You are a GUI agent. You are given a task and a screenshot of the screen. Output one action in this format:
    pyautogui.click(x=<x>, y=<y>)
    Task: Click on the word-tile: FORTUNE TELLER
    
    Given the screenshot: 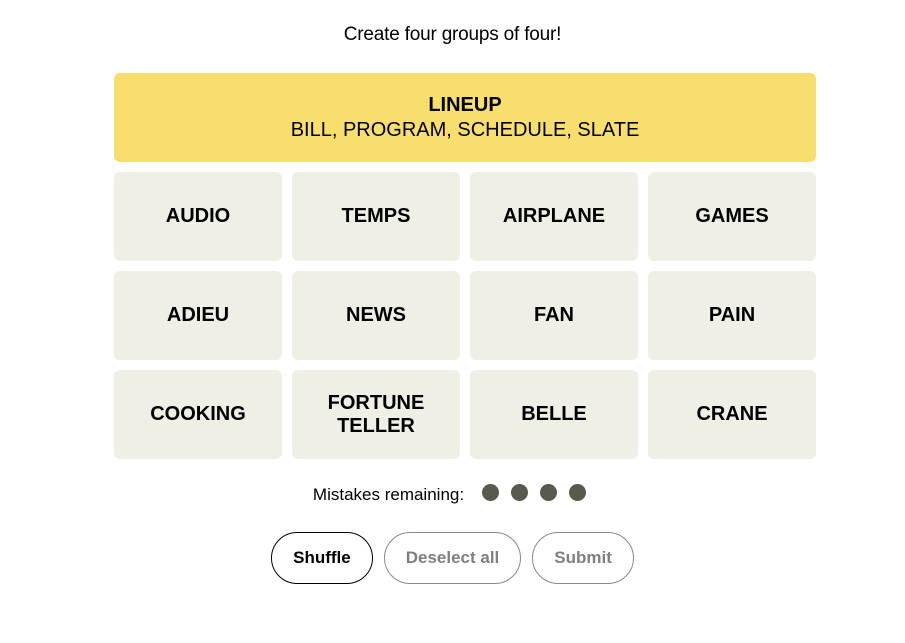 What is the action you would take?
    pyautogui.click(x=376, y=414)
    